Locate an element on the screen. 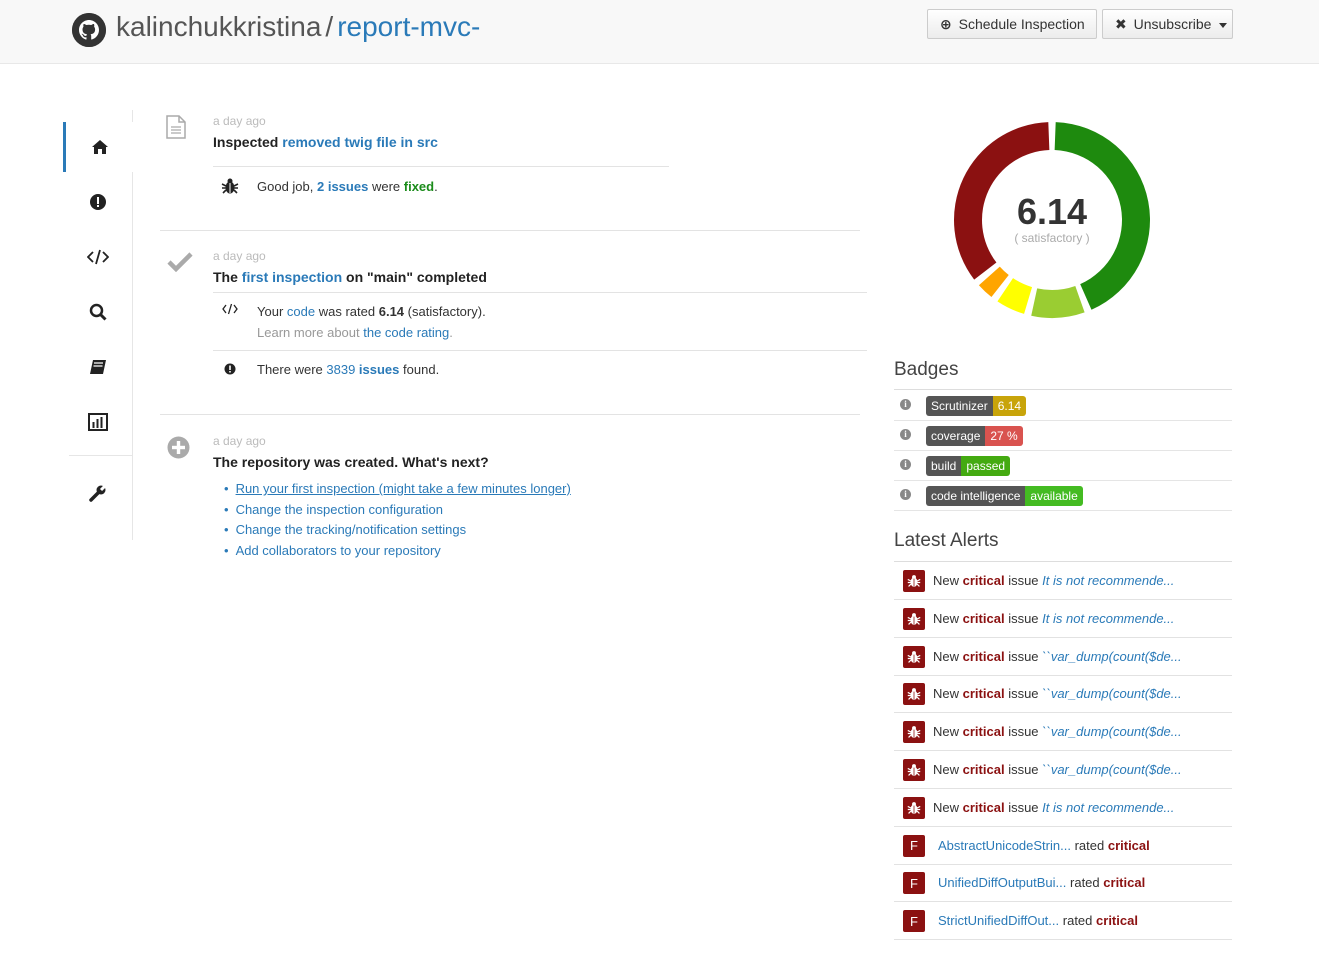 This screenshot has width=1319, height=962. book-icon is located at coordinates (98, 367).